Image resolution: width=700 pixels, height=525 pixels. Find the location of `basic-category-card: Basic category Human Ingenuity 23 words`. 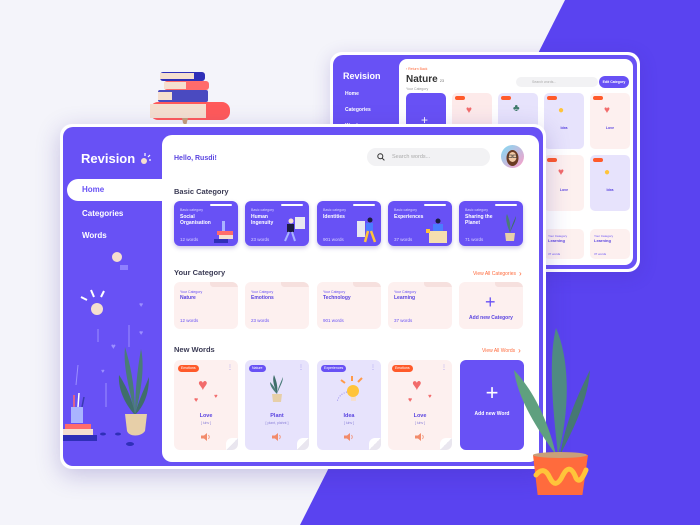

basic-category-card: Basic category Human Ingenuity 23 words is located at coordinates (277, 223).